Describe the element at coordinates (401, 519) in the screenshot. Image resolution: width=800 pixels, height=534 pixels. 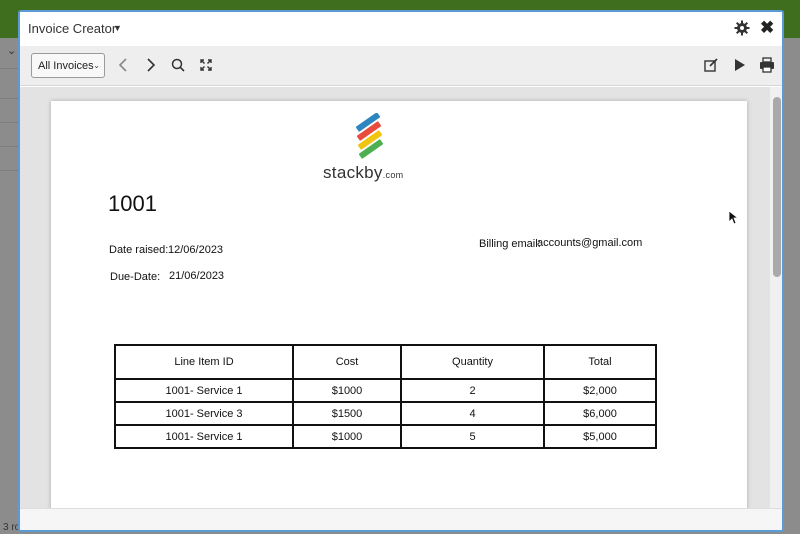
I see `modal-footer` at that location.